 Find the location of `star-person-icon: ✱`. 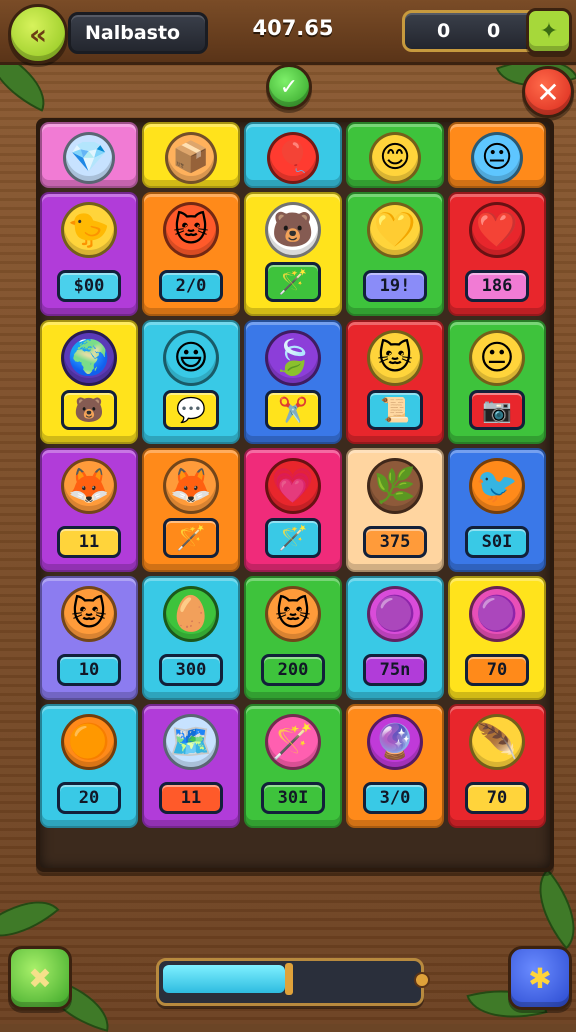

star-person-icon: ✱ is located at coordinates (540, 978).